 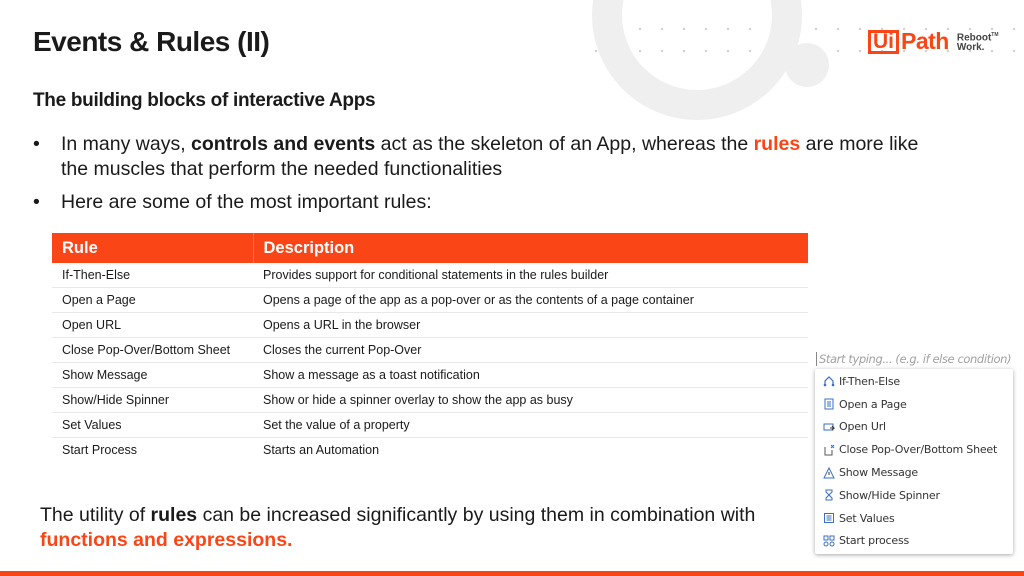 I want to click on footer-accent-bar, so click(x=512, y=573).